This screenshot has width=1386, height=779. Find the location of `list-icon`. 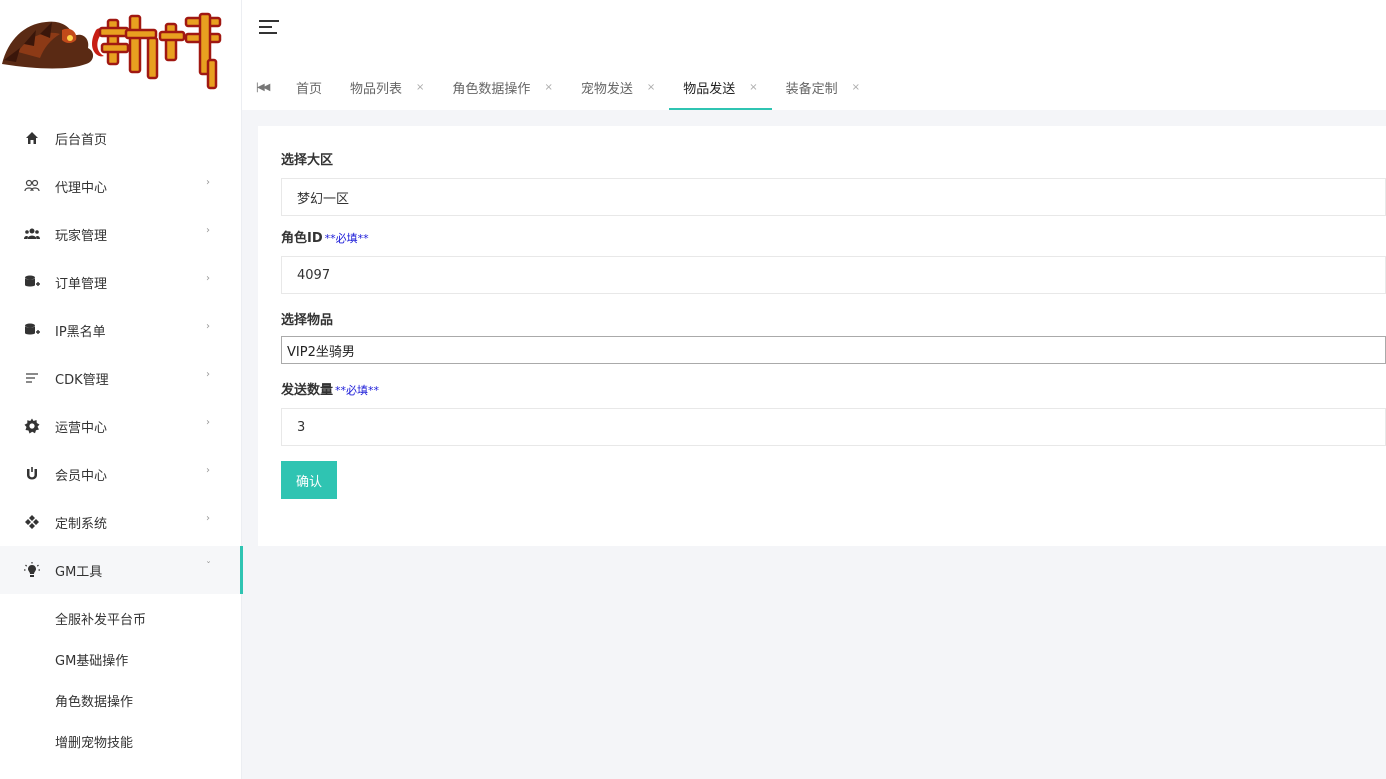

list-icon is located at coordinates (32, 378).